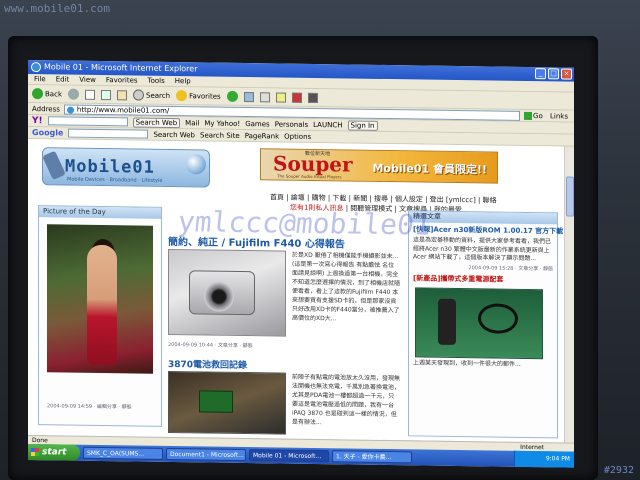 This screenshot has width=640, height=480. Describe the element at coordinates (87, 121) in the screenshot. I see `yahoo-search-input` at that location.